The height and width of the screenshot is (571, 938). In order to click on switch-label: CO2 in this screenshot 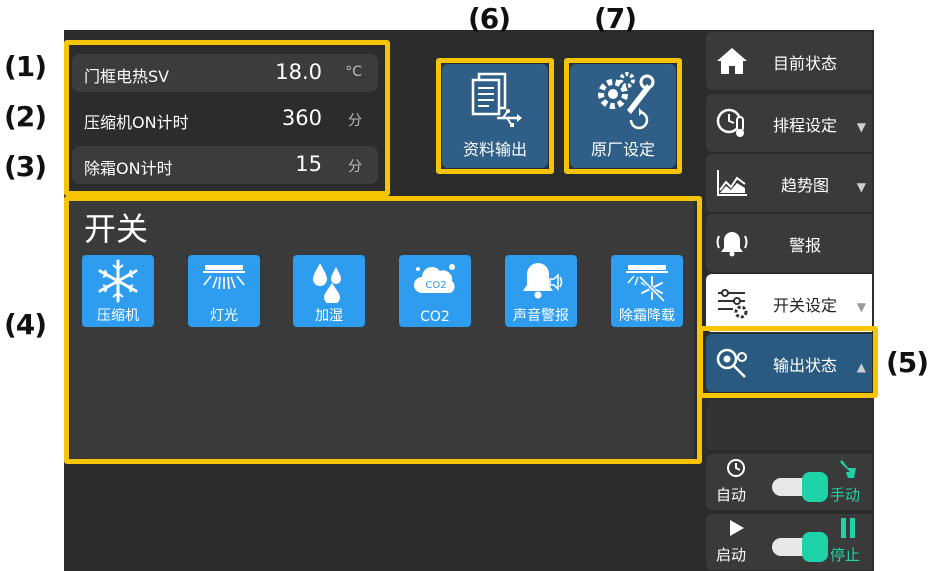, I will do `click(435, 317)`.